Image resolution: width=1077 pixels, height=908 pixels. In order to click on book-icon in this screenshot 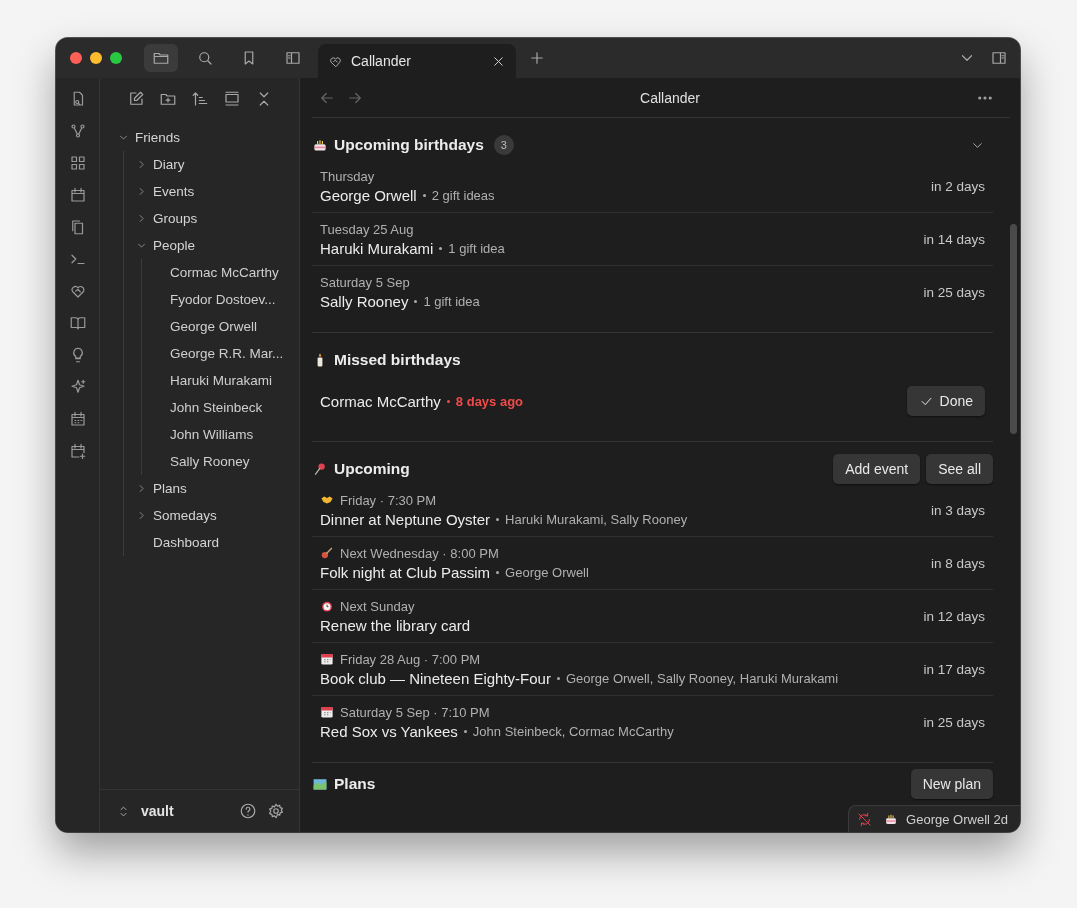, I will do `click(77, 323)`.